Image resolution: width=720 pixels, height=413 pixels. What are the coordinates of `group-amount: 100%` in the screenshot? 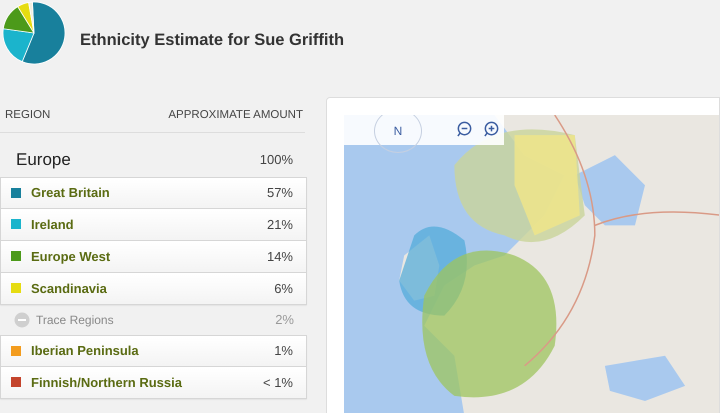 It's located at (276, 160).